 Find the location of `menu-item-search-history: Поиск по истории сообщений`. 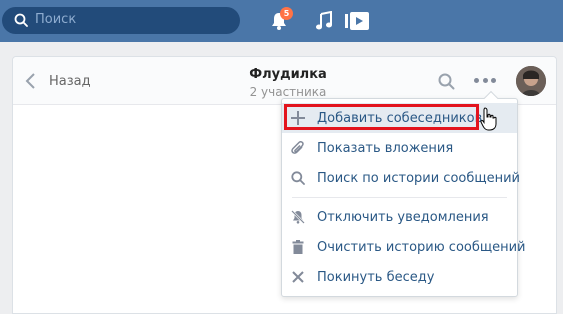

menu-item-search-history: Поиск по истории сообщений is located at coordinates (401, 178).